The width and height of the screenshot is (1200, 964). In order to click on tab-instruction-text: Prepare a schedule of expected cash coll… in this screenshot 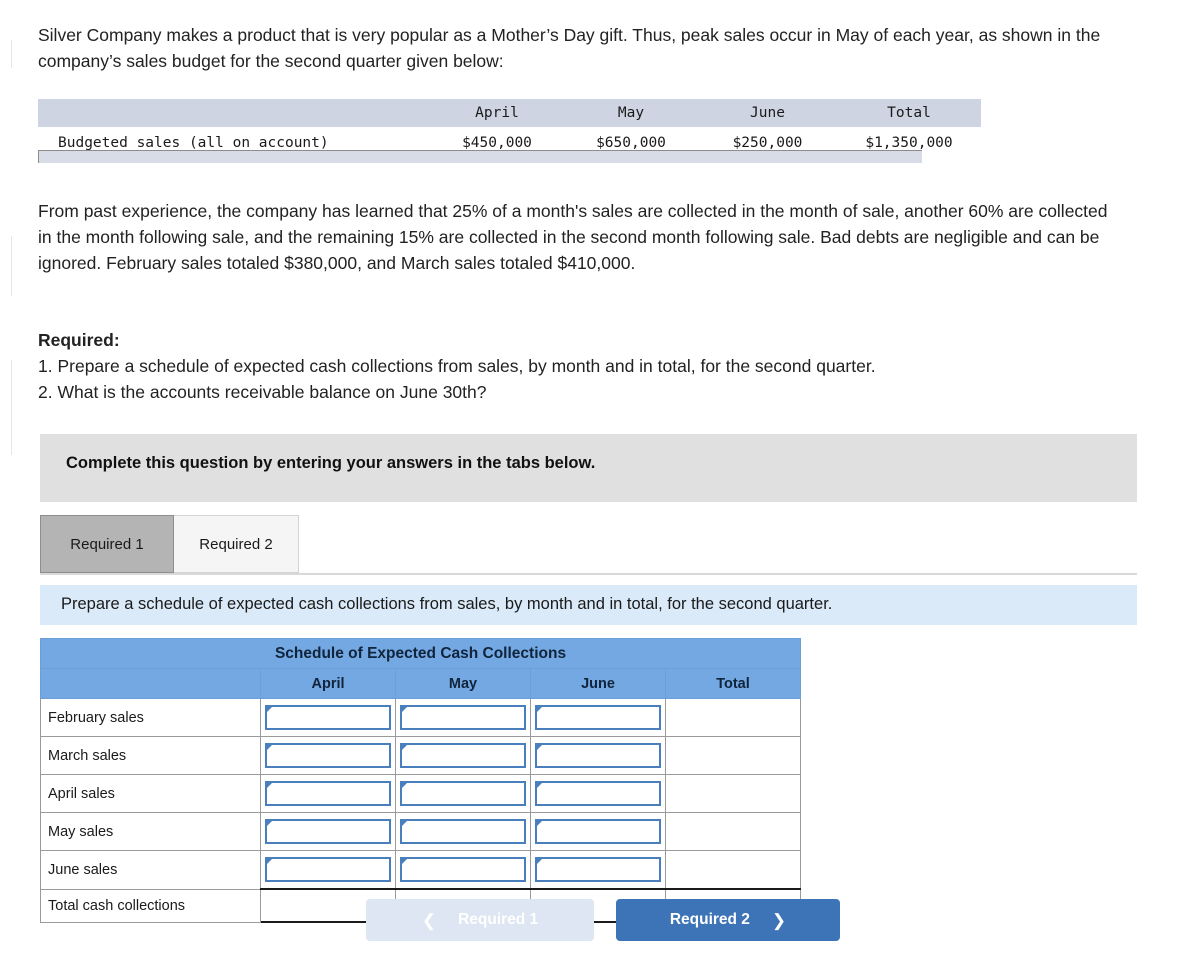, I will do `click(447, 604)`.